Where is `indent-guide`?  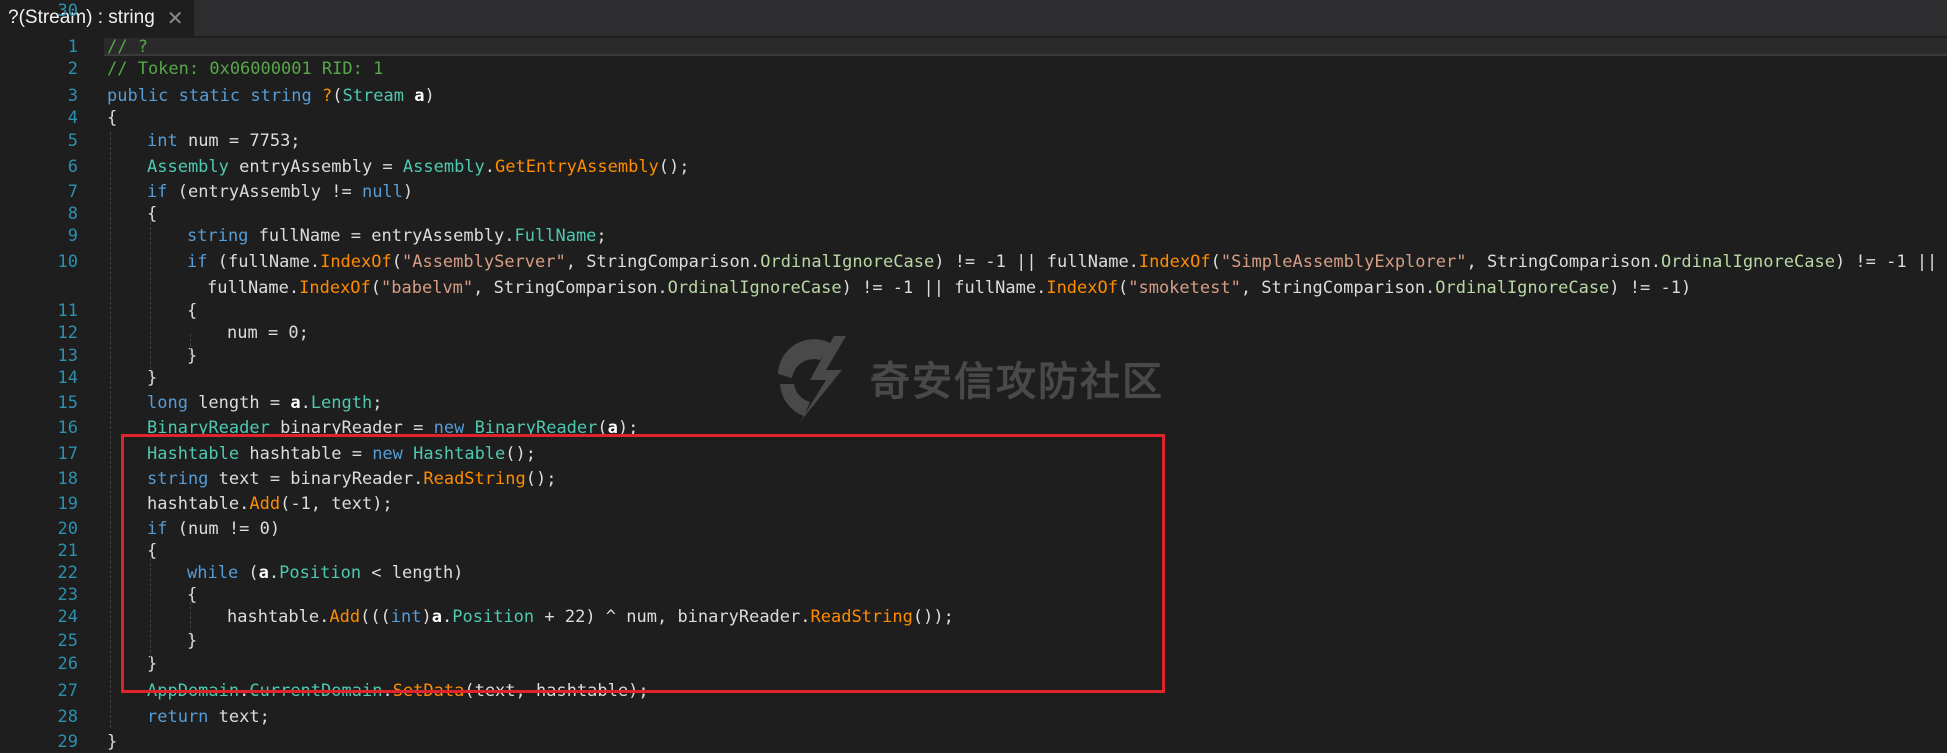
indent-guide is located at coordinates (190, 345).